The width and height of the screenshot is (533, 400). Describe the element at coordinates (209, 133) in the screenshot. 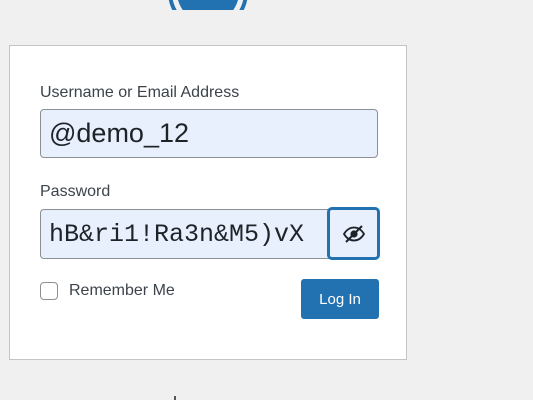

I see `username-input` at that location.